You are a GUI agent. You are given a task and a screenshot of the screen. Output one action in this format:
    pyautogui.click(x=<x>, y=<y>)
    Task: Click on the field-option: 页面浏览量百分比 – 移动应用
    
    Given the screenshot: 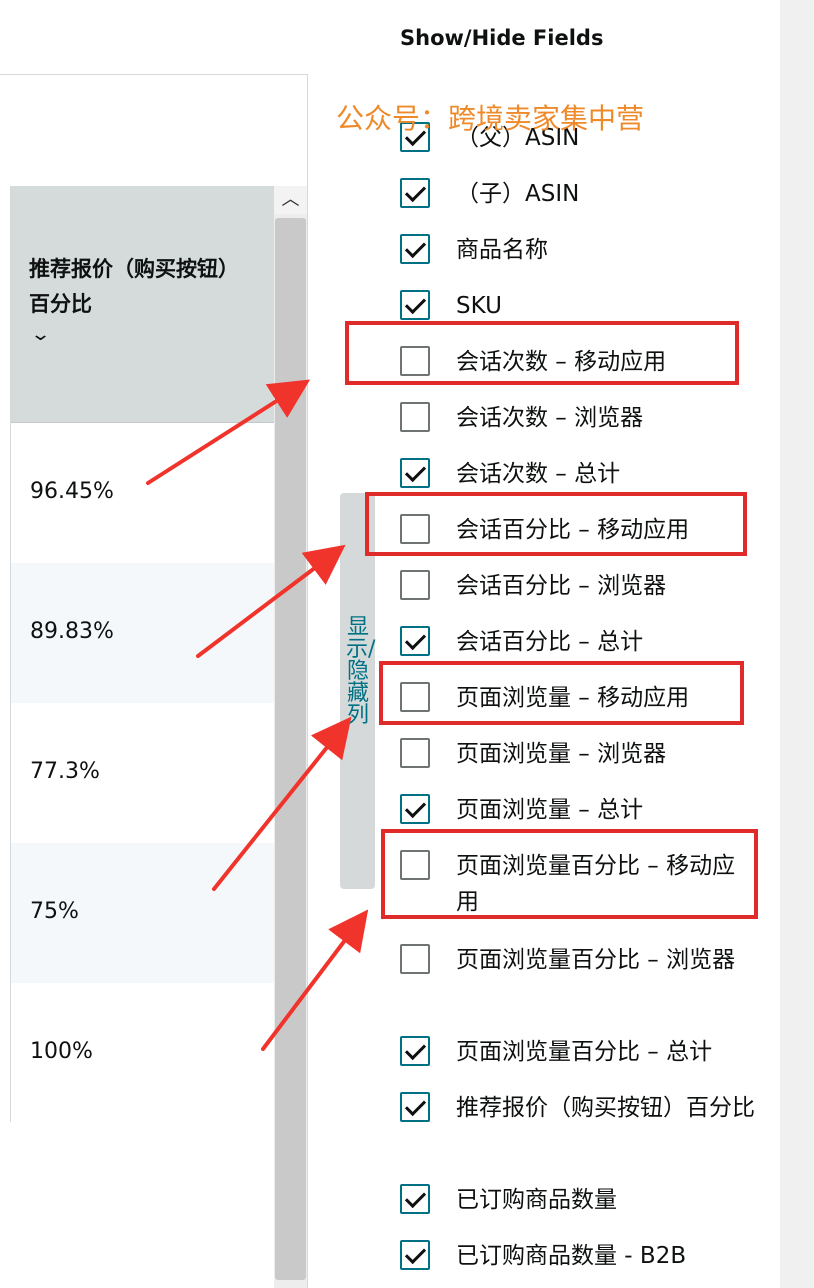 What is the action you would take?
    pyautogui.click(x=585, y=880)
    